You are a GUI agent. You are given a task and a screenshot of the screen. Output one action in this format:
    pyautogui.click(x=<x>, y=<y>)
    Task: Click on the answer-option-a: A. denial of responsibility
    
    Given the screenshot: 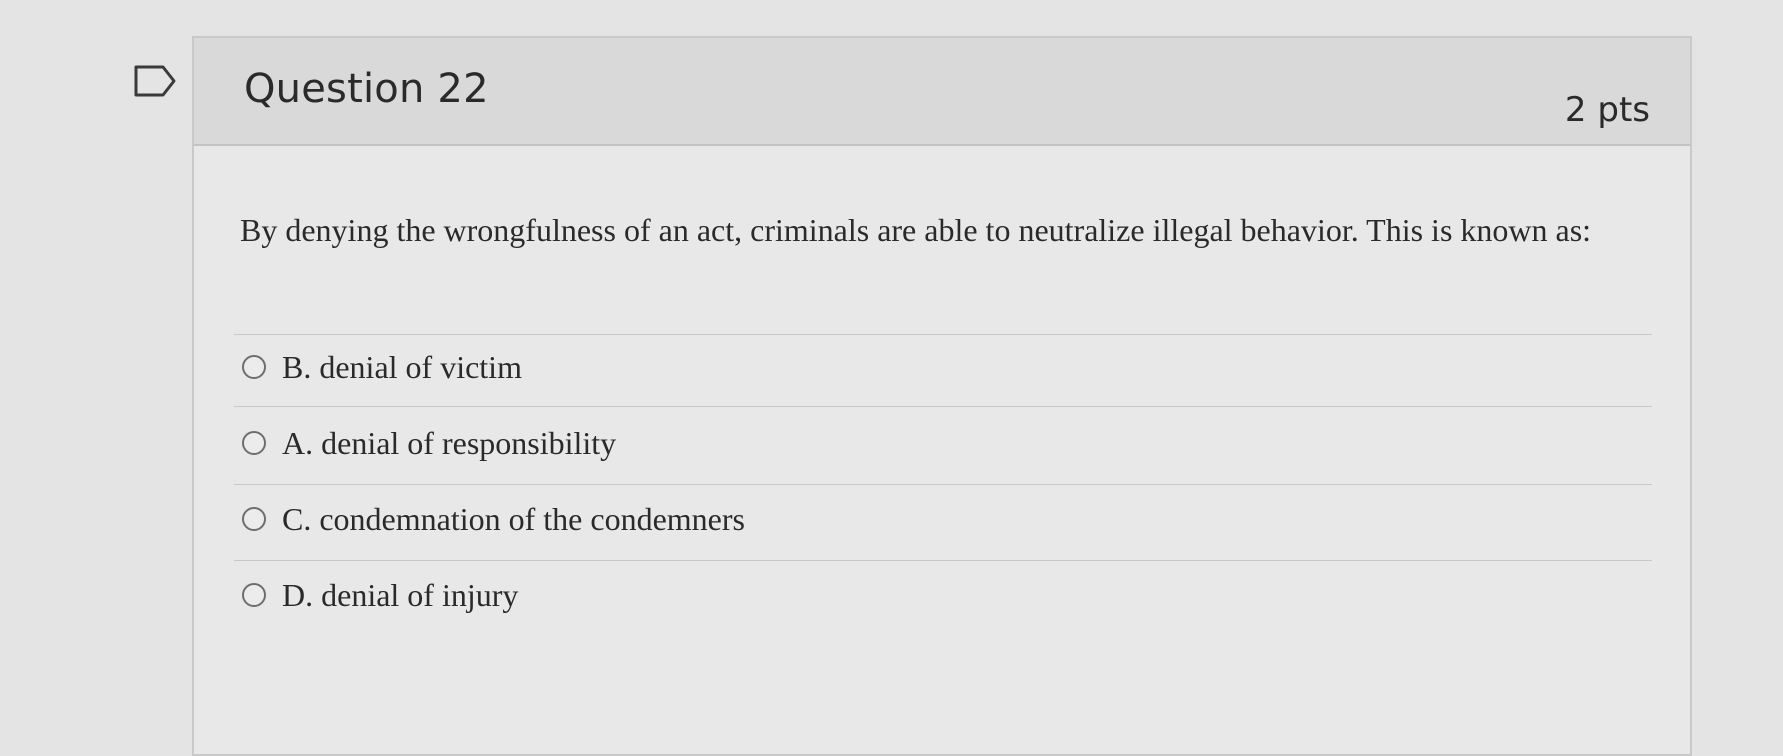 What is the action you would take?
    pyautogui.click(x=429, y=443)
    